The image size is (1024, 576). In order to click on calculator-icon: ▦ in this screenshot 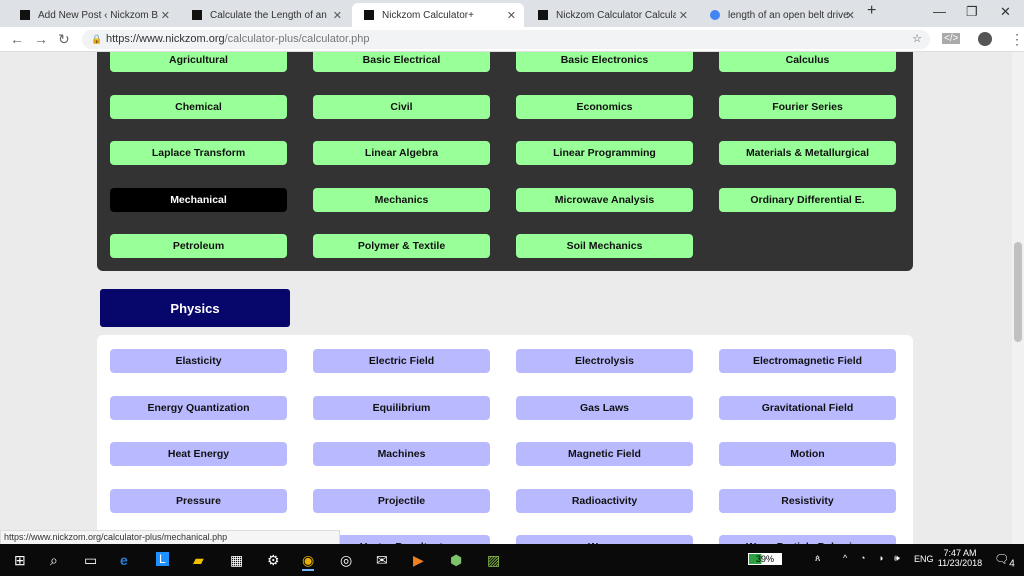, I will do `click(236, 560)`.